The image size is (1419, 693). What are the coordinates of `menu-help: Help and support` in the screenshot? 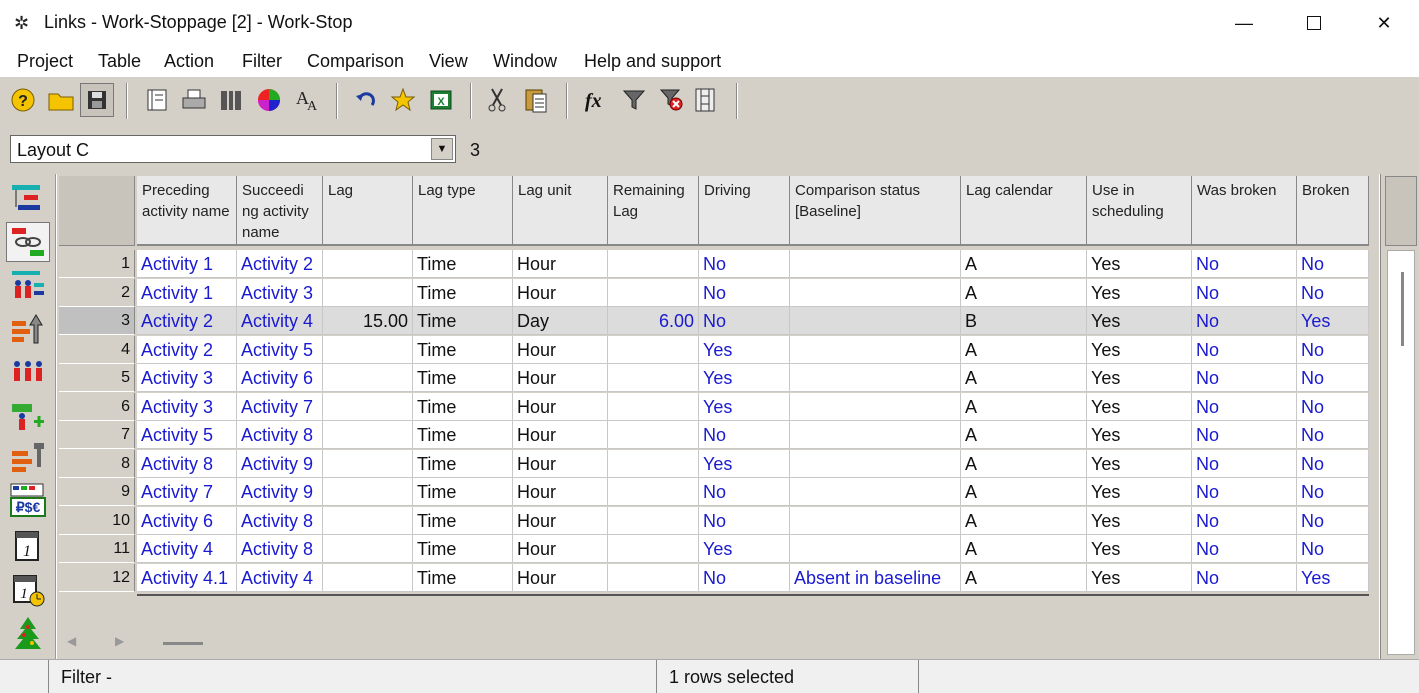 It's located at (652, 61).